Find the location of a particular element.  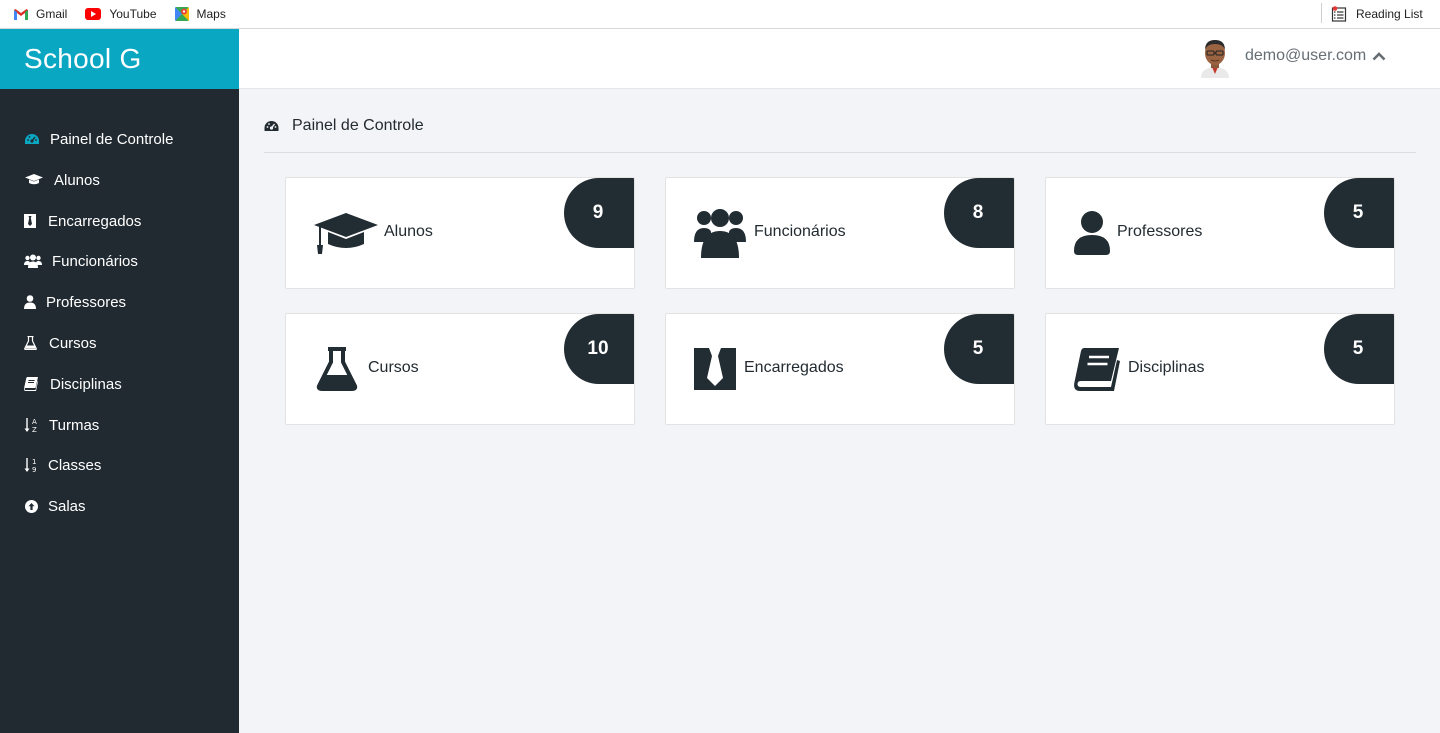

sidebar-item-label: Funcionários is located at coordinates (95, 261).